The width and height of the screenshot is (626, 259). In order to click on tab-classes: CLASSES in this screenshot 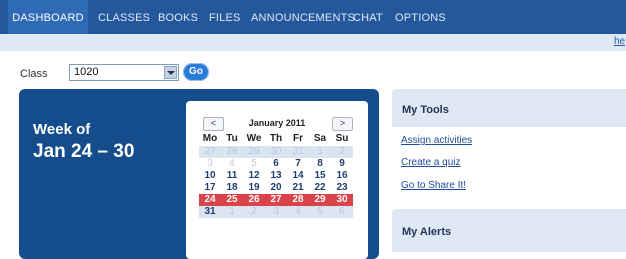, I will do `click(124, 17)`.